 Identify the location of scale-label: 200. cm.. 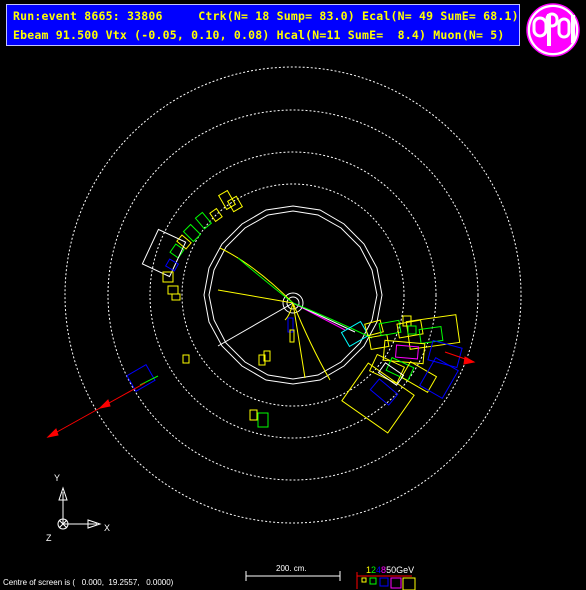
(291, 568).